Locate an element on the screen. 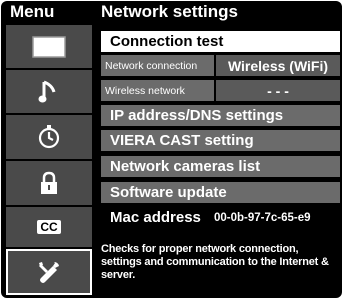  network-connection-label: Network connection is located at coordinates (157, 65).